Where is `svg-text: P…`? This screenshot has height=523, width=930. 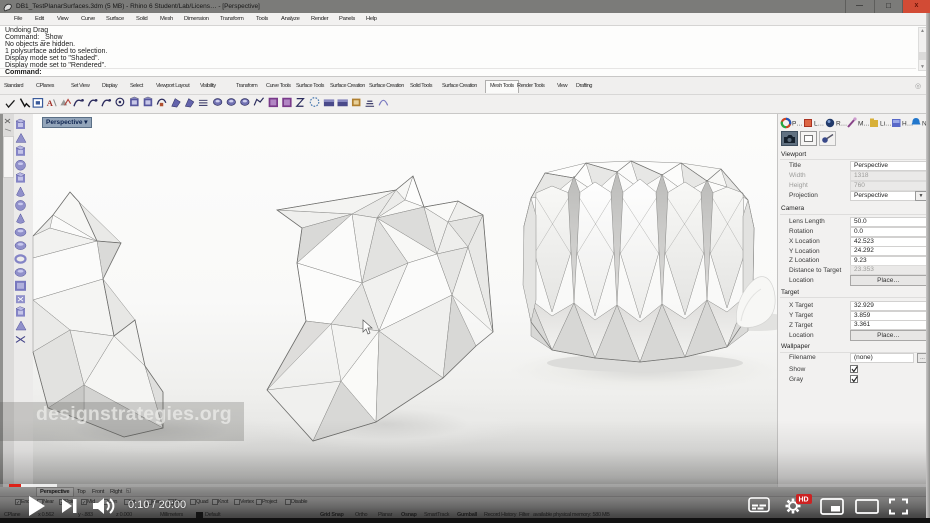 svg-text: P… is located at coordinates (797, 124).